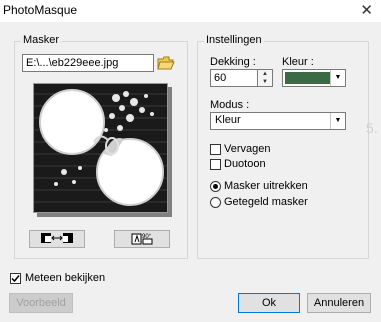 The image size is (381, 322). What do you see at coordinates (366, 10) in the screenshot?
I see `close-icon: ✕` at bounding box center [366, 10].